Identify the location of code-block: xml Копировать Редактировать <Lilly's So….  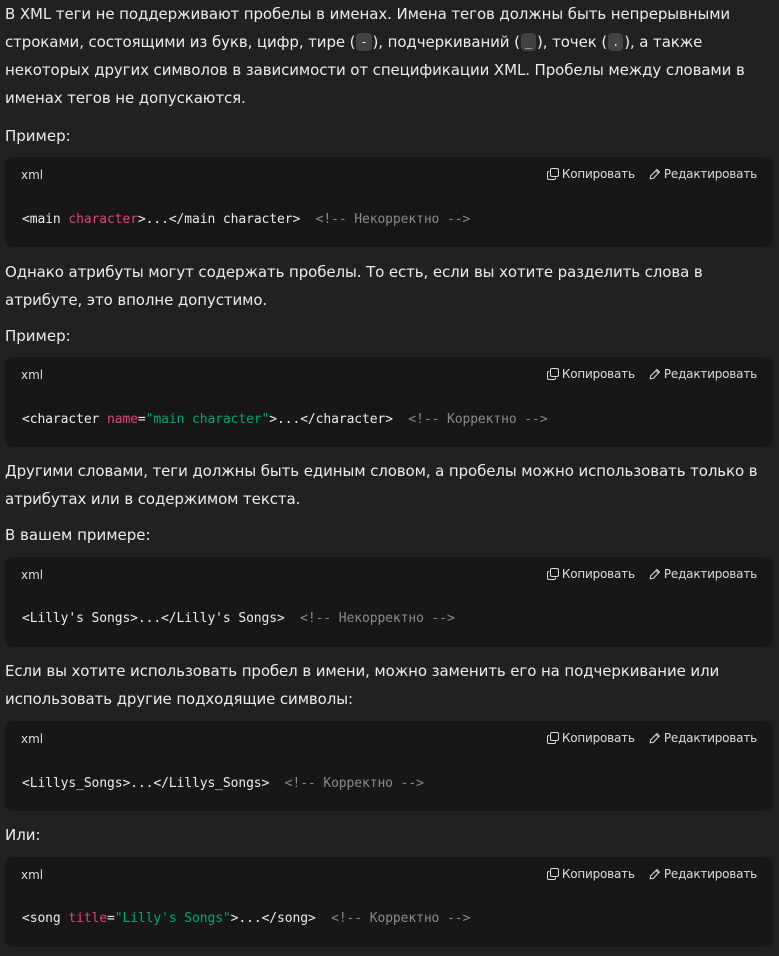
(389, 602).